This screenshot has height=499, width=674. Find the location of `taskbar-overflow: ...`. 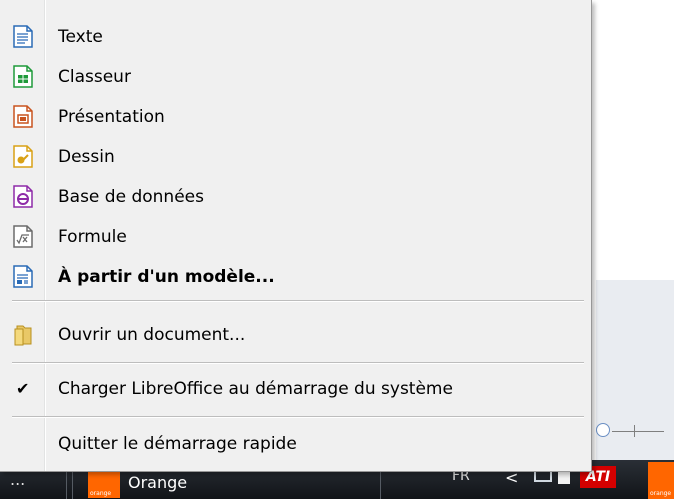

taskbar-overflow: ... is located at coordinates (17, 479).